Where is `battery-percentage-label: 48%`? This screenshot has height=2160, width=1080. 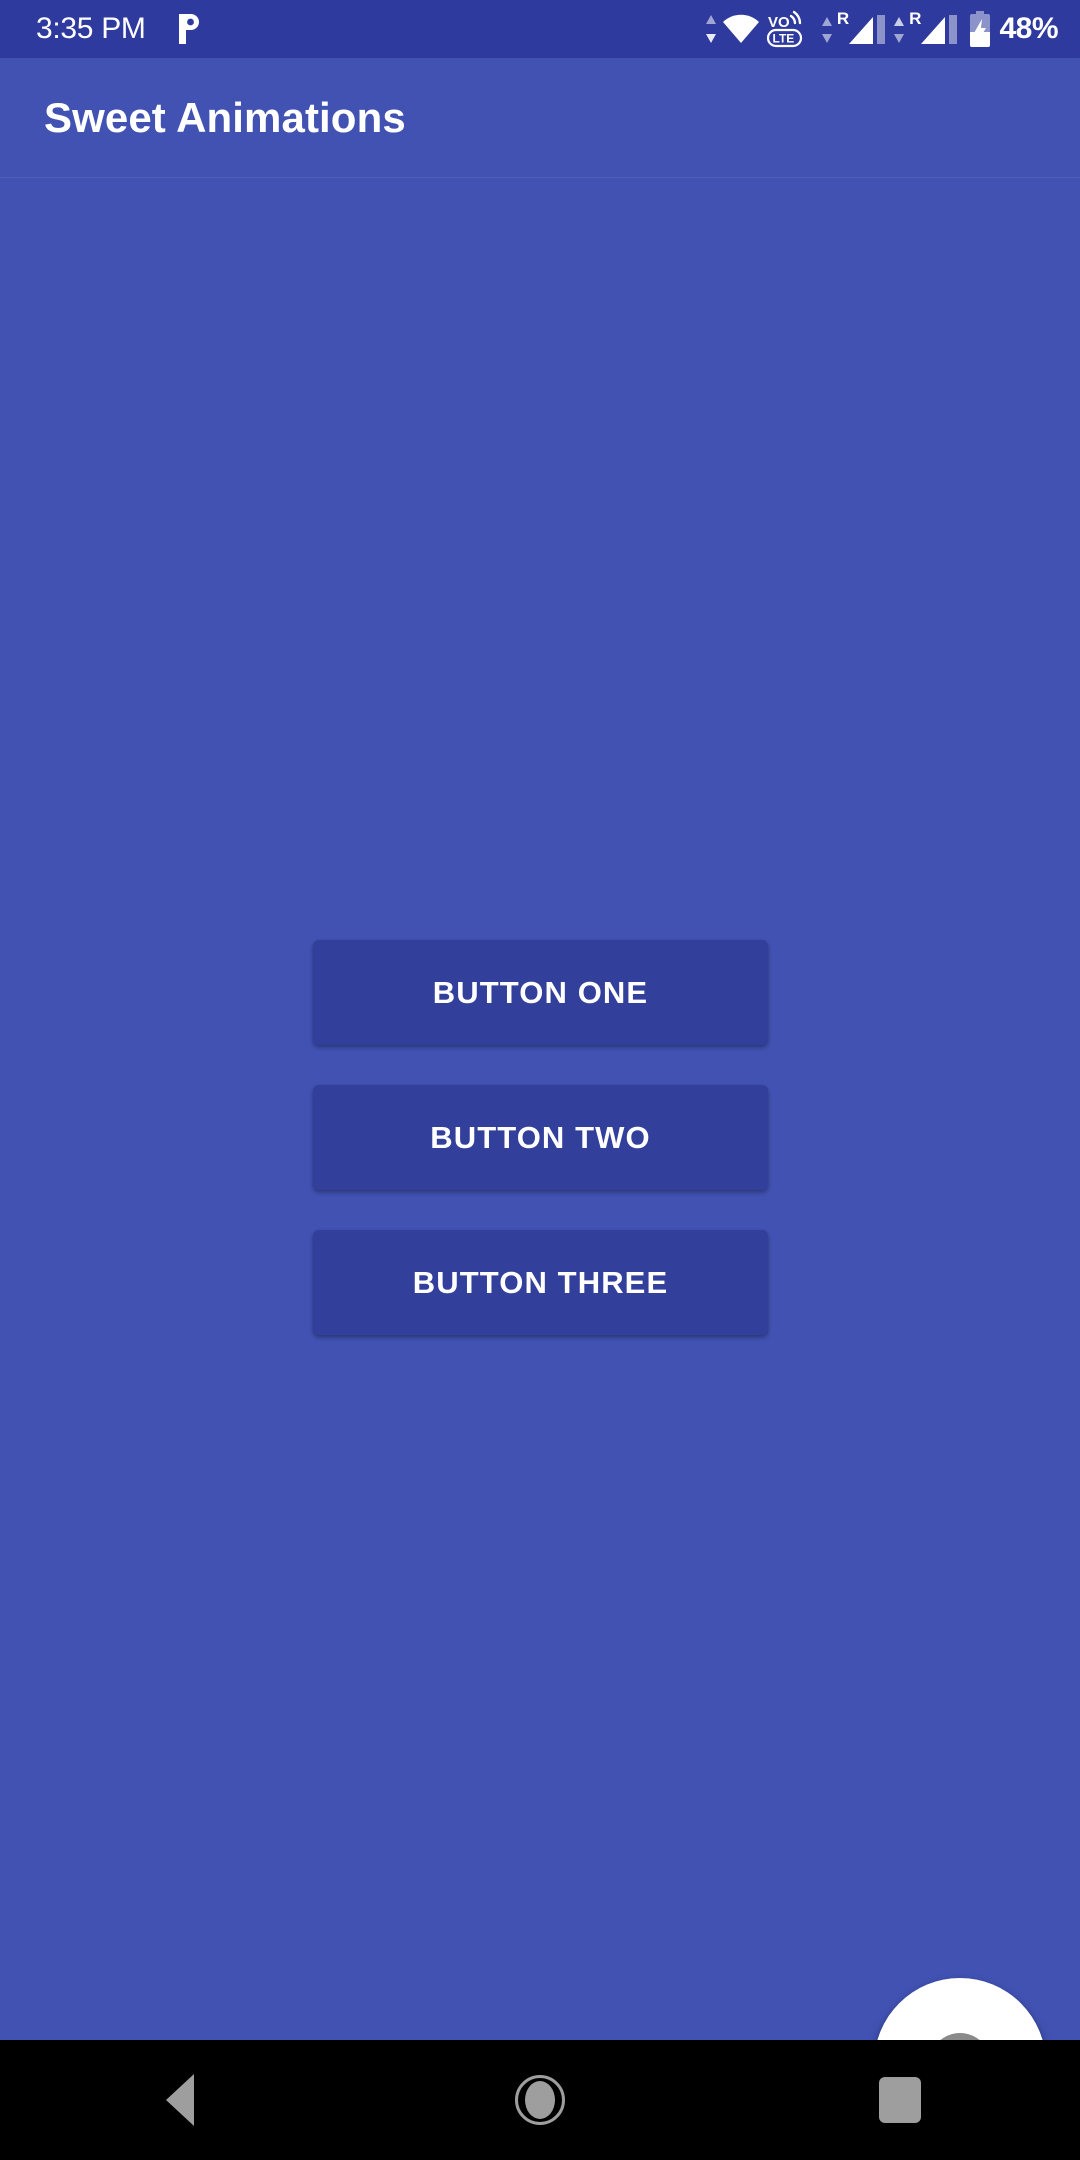 battery-percentage-label: 48% is located at coordinates (1028, 28).